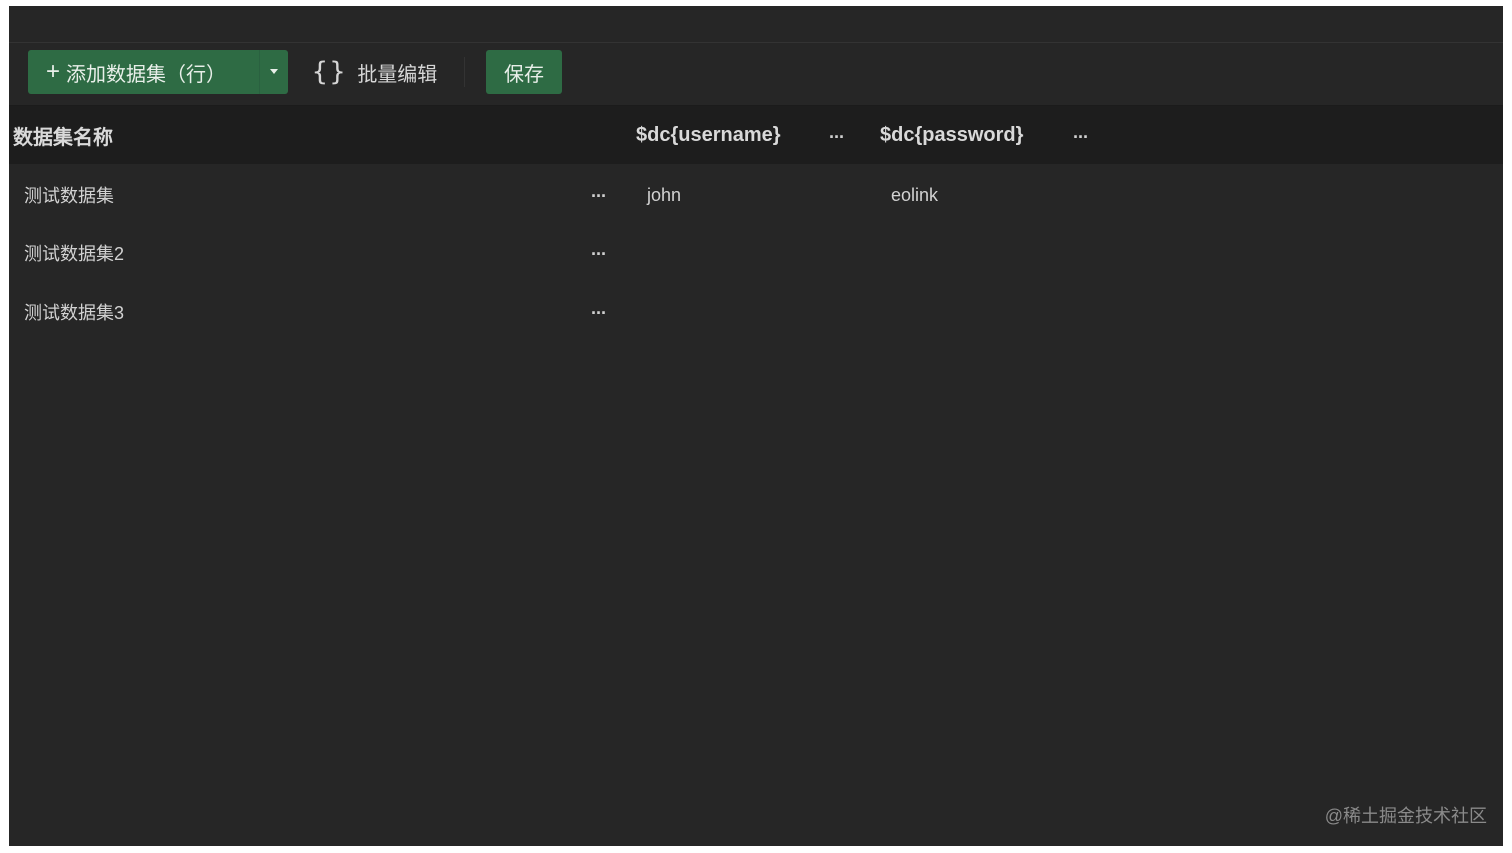 The width and height of the screenshot is (1512, 853). Describe the element at coordinates (274, 71) in the screenshot. I see `chevron-down-icon` at that location.